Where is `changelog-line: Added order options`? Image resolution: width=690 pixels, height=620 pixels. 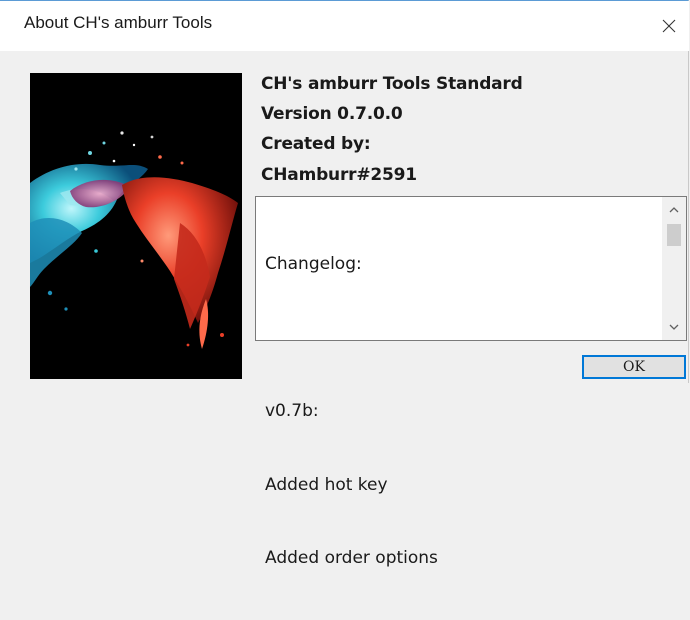 changelog-line: Added order options is located at coordinates (351, 558).